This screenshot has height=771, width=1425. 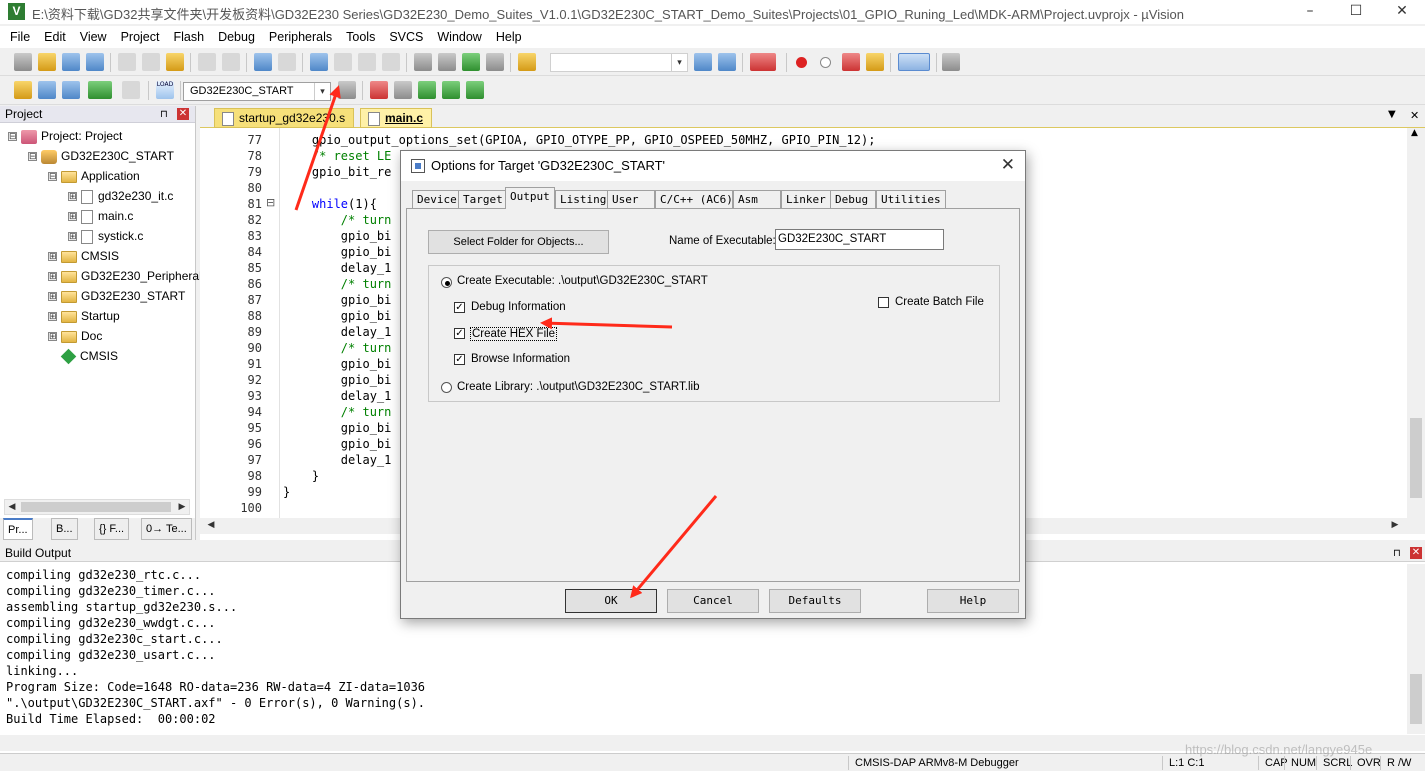 I want to click on clear-bookmarks-icon, so click(x=391, y=62).